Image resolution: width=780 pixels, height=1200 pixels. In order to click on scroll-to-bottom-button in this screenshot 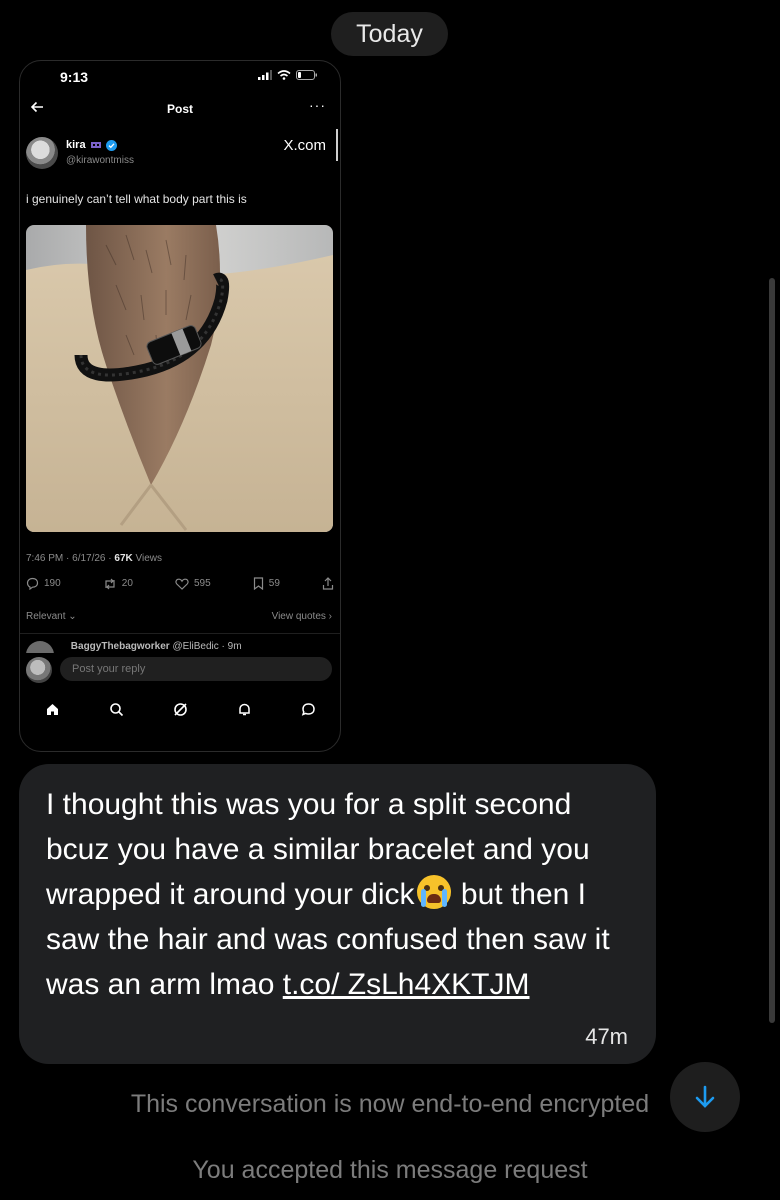, I will do `click(705, 1097)`.